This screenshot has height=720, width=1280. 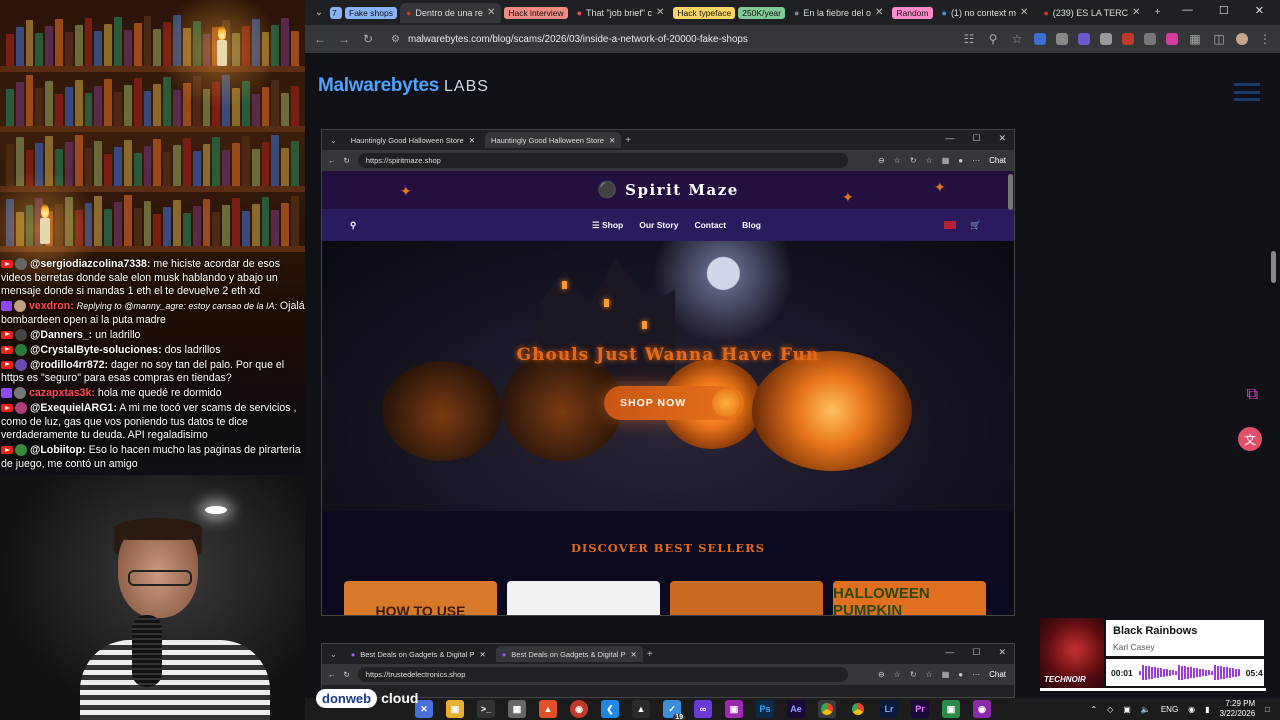 What do you see at coordinates (320, 39) in the screenshot?
I see `back-icon: ←` at bounding box center [320, 39].